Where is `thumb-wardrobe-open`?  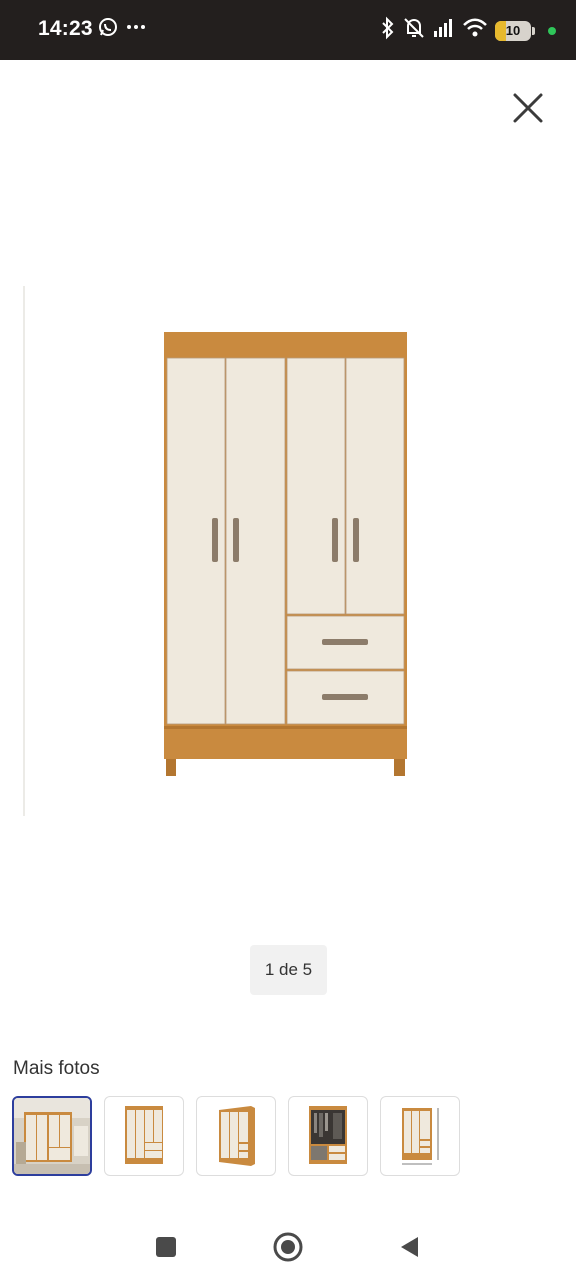
thumb-wardrobe-open is located at coordinates (328, 1135).